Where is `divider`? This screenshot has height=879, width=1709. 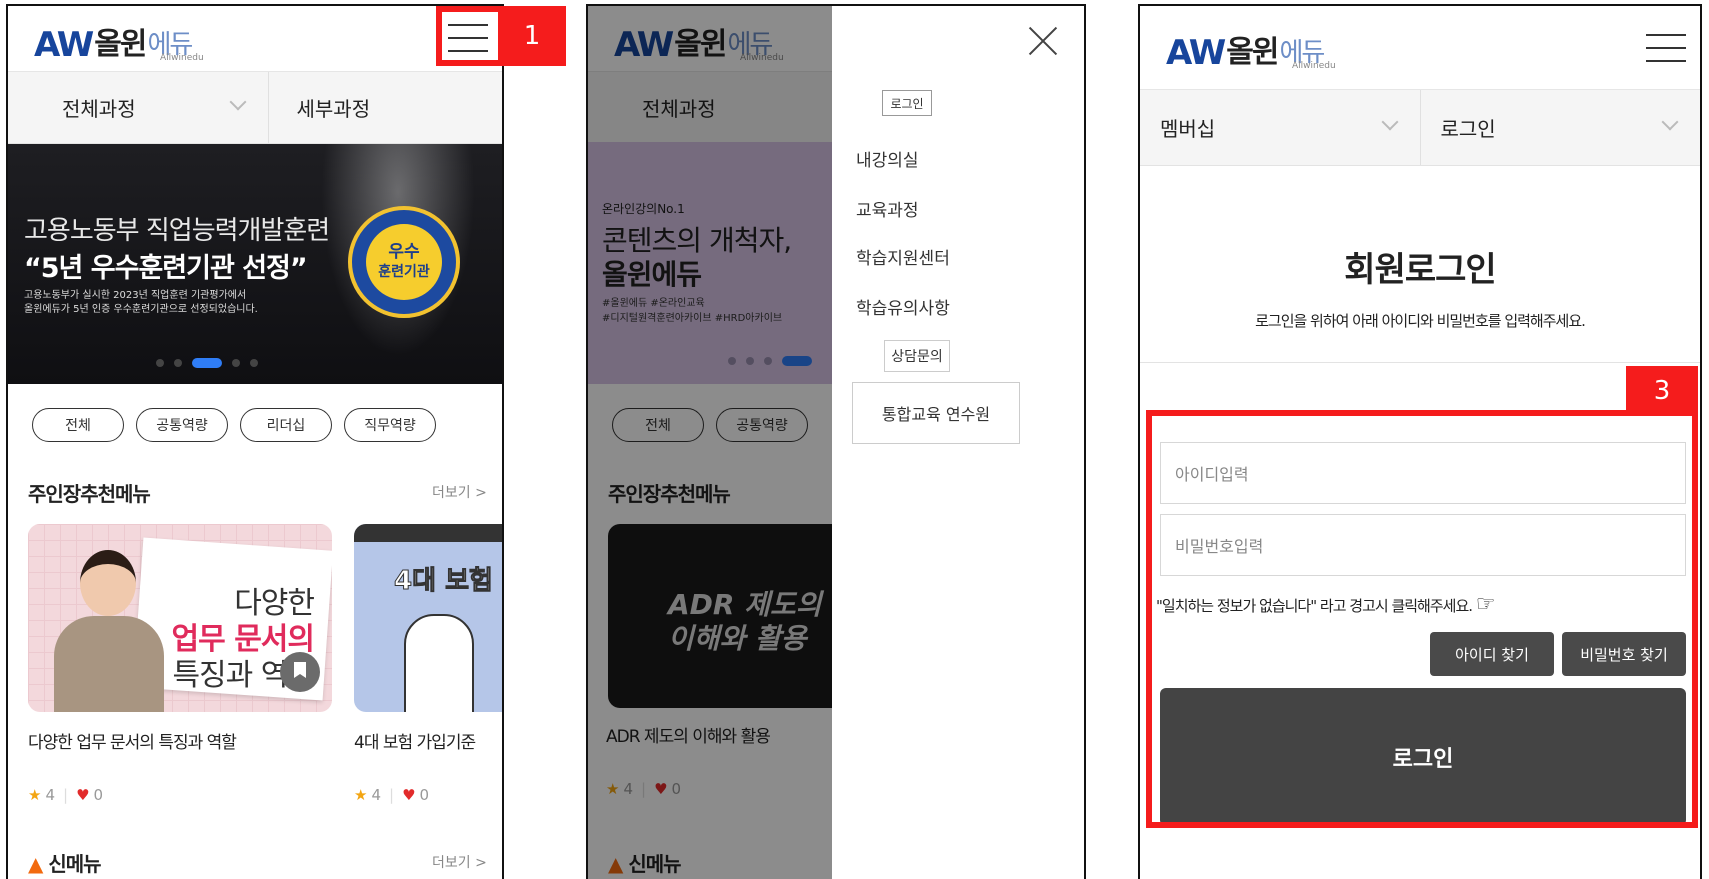 divider is located at coordinates (1420, 362).